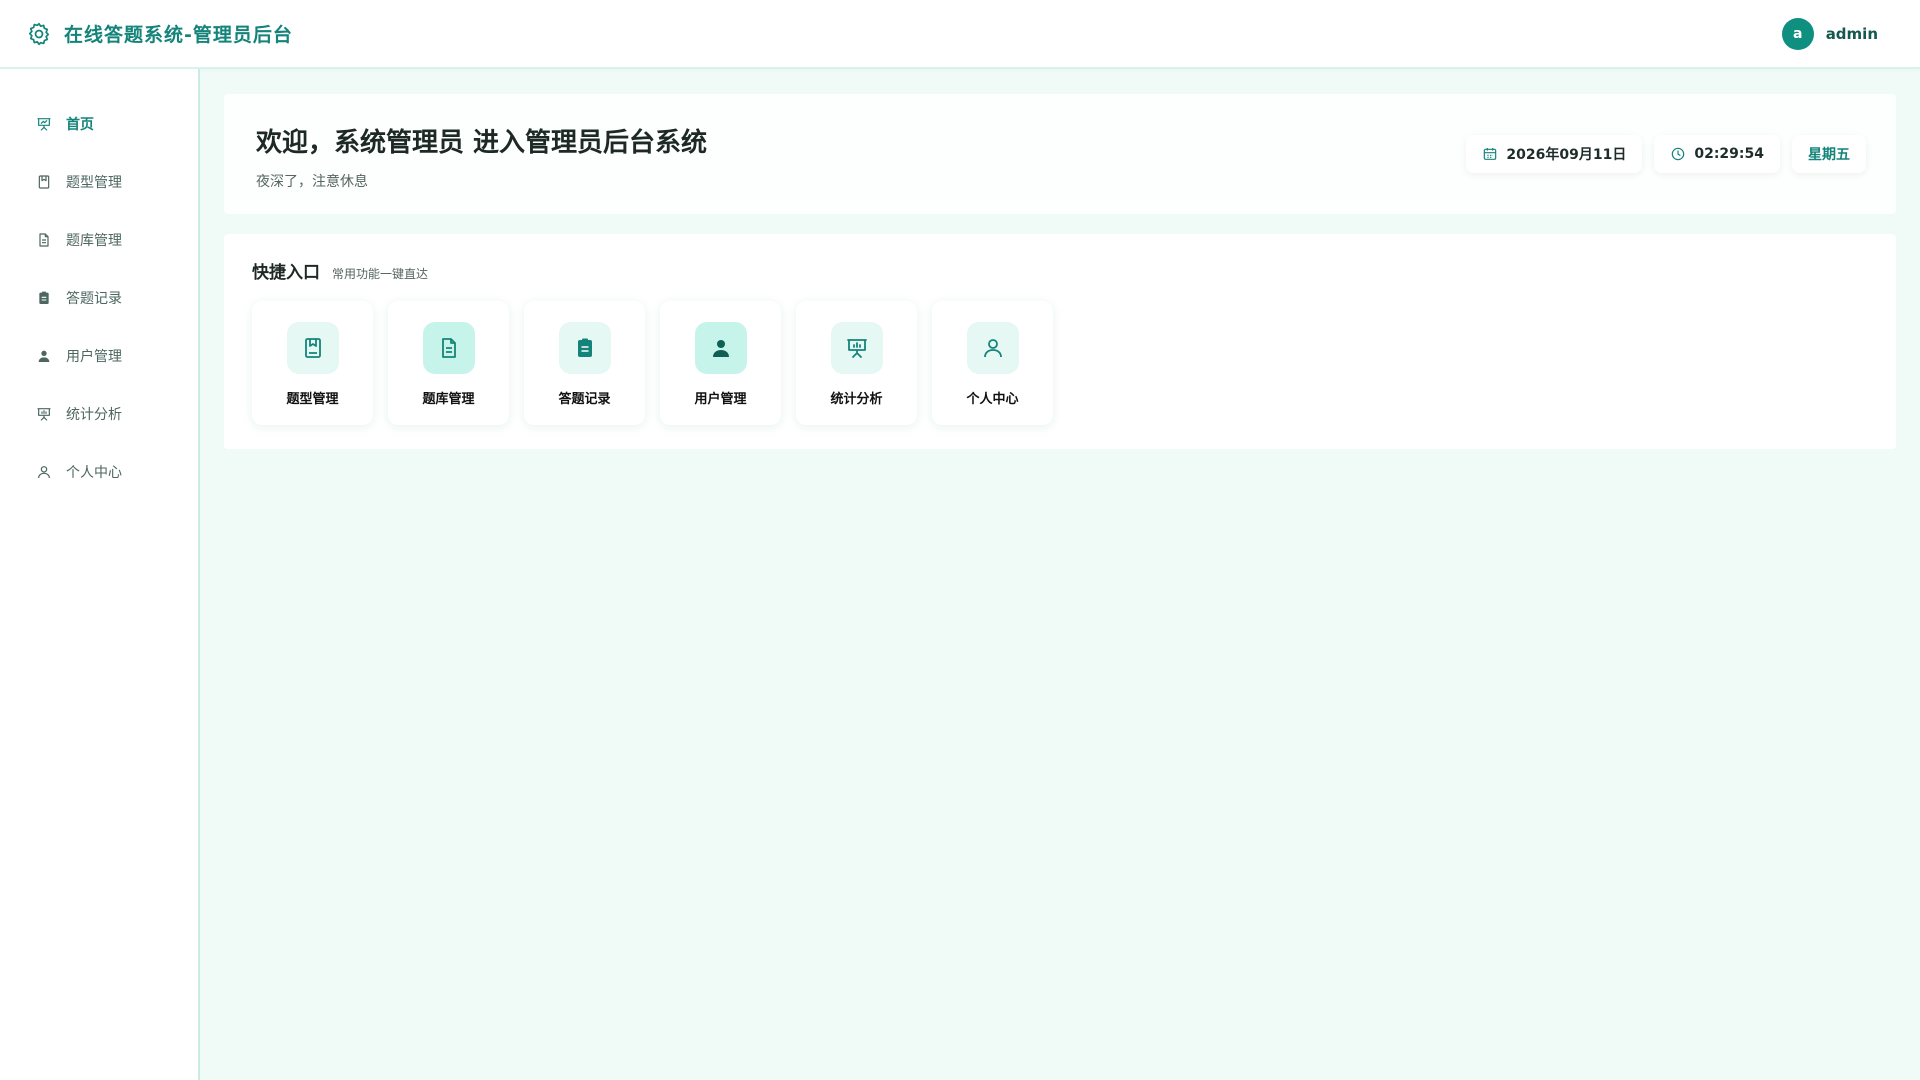  What do you see at coordinates (1566, 155) in the screenshot?
I see `date-text: 2026年09月11日` at bounding box center [1566, 155].